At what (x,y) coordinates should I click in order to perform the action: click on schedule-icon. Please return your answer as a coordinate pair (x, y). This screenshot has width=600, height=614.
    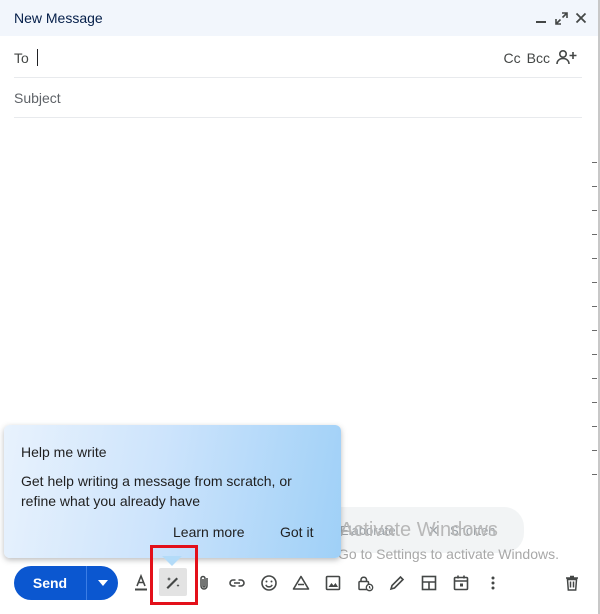
    Looking at the image, I should click on (461, 583).